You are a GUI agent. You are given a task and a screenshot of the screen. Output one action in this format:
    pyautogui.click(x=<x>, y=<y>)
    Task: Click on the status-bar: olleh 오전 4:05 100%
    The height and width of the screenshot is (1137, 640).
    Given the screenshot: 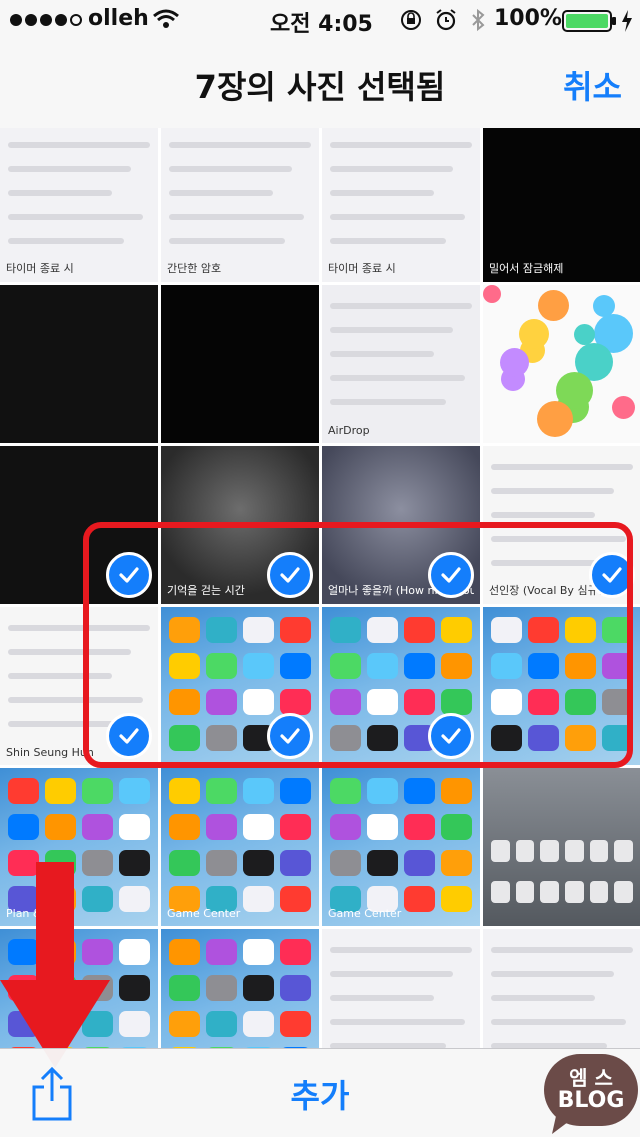 What is the action you would take?
    pyautogui.click(x=320, y=20)
    